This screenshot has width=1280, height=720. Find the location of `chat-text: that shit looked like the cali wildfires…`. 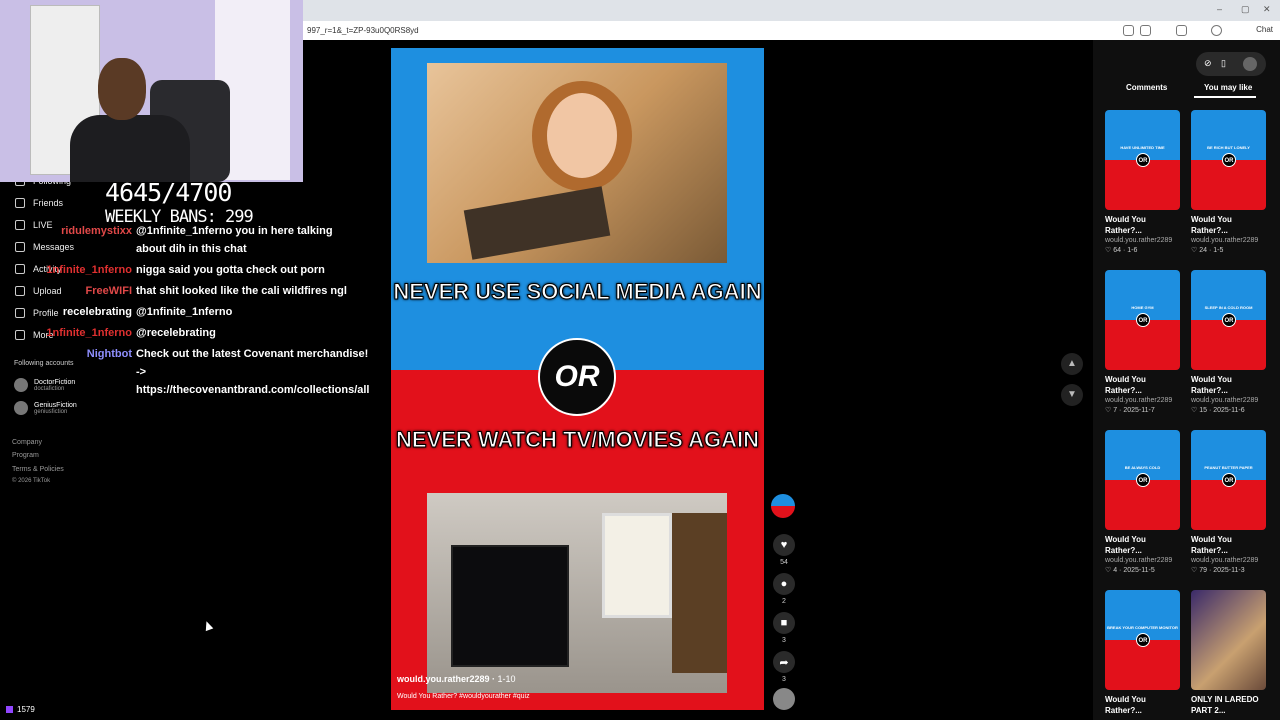

chat-text: that shit looked like the cali wildfires… is located at coordinates (241, 291).